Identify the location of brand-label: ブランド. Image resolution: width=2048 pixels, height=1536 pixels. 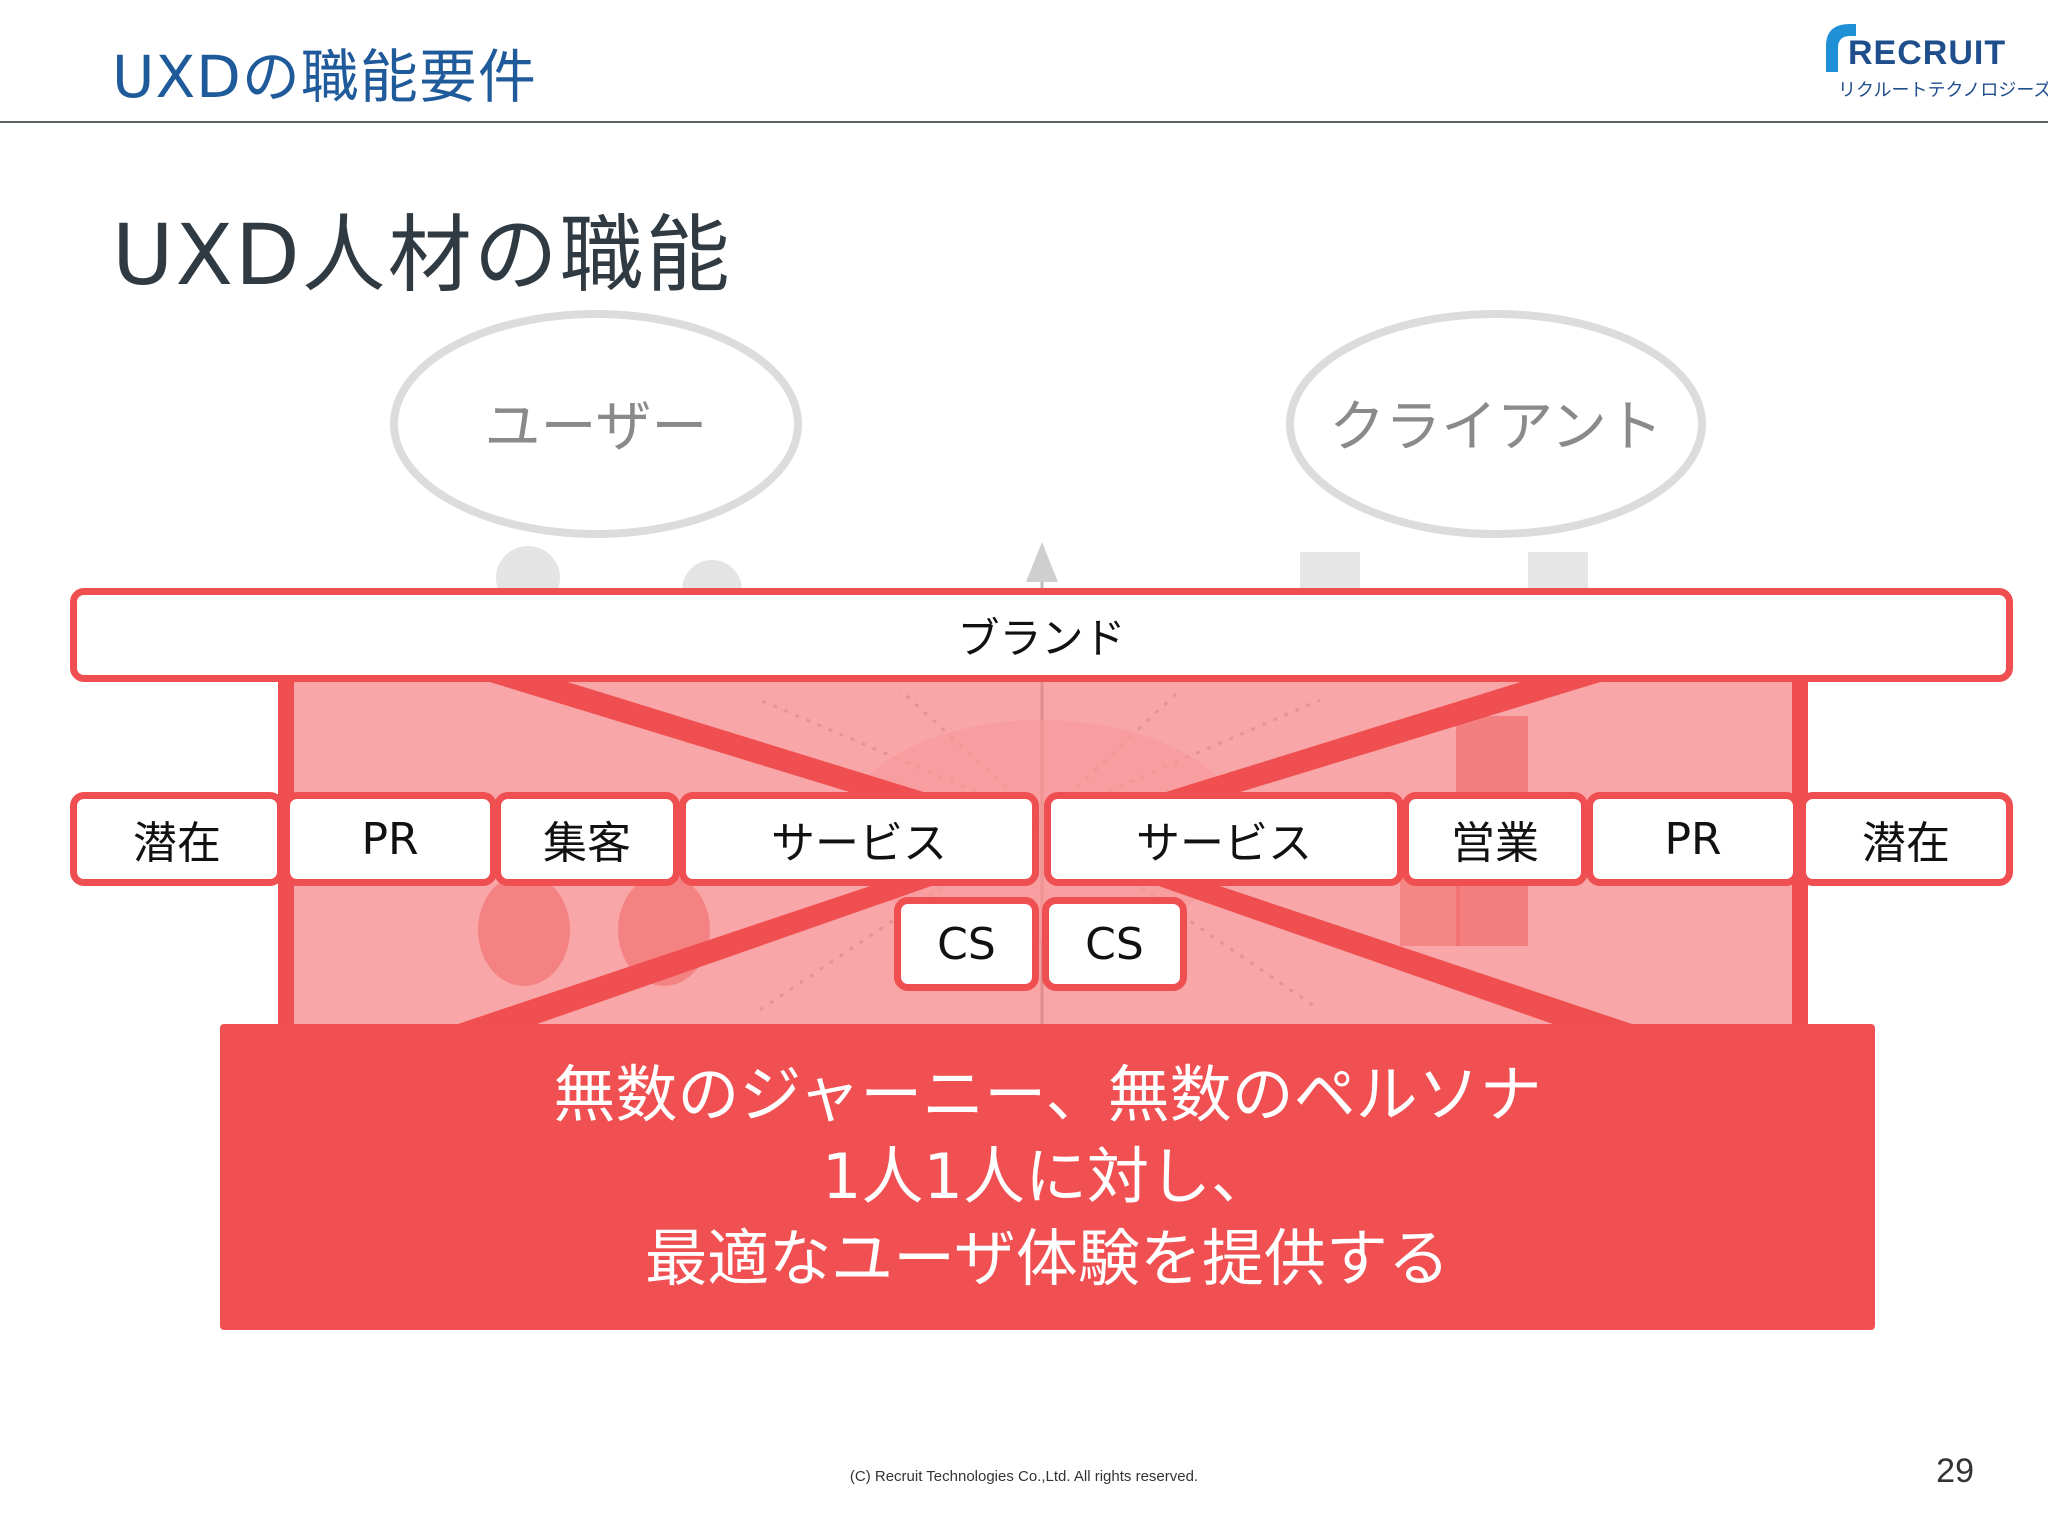
(1041, 638).